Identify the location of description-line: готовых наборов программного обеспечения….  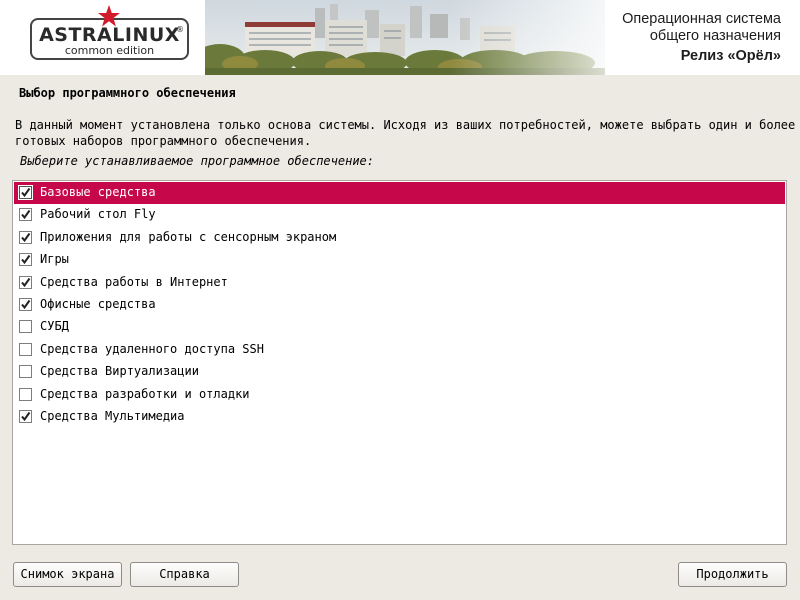
(163, 141).